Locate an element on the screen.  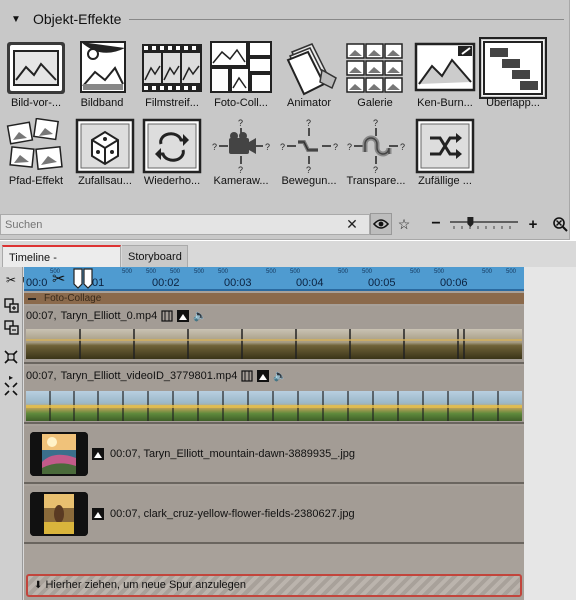
expand-tracks-icon is located at coordinates (11, 306).